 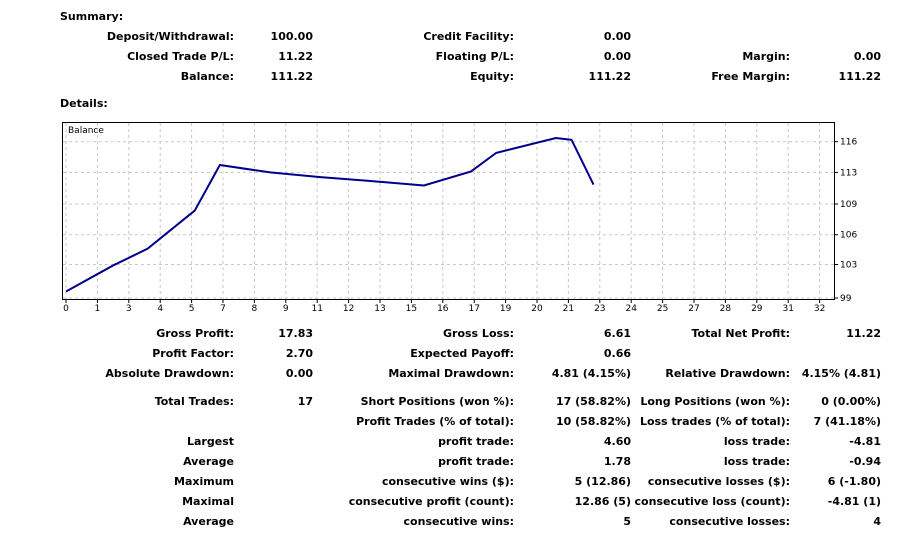 What do you see at coordinates (662, 309) in the screenshot?
I see `x-tick-label: 25` at bounding box center [662, 309].